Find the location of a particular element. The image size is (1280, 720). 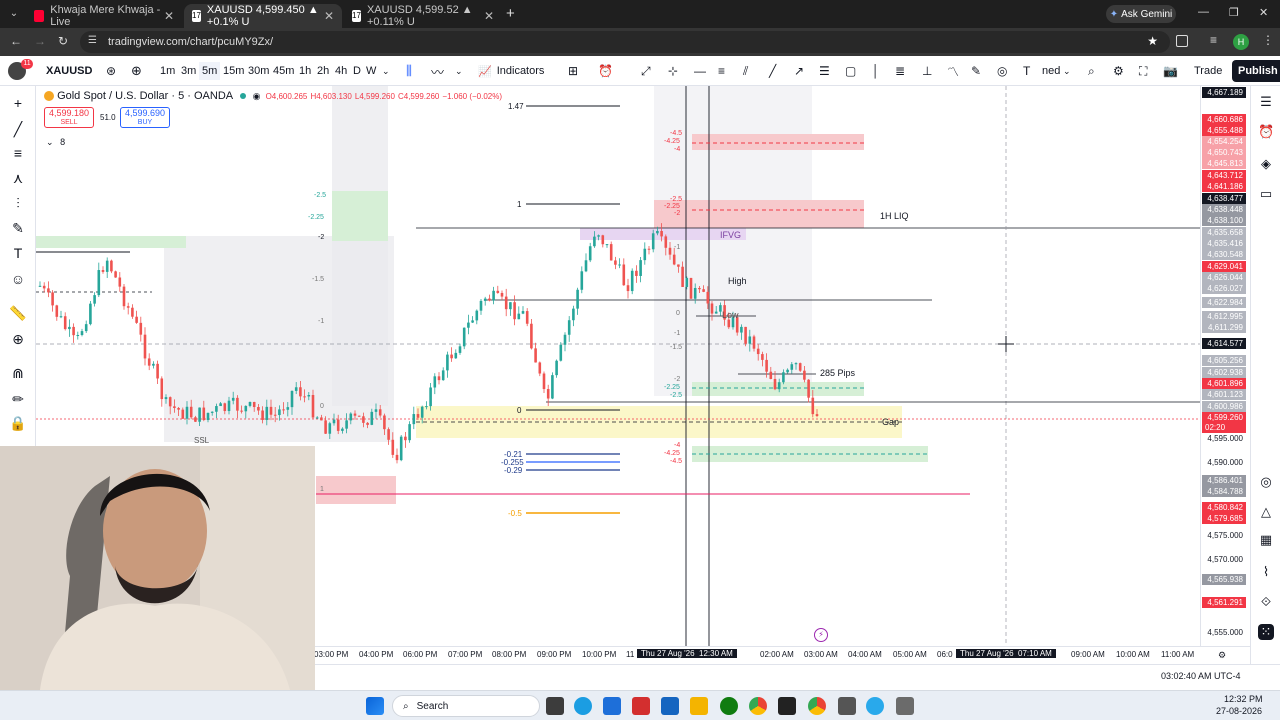

tab-tradingview-2: 17 XAUUSD 4,599.52 ▲ +0.11% U ✕ is located at coordinates (423, 16).